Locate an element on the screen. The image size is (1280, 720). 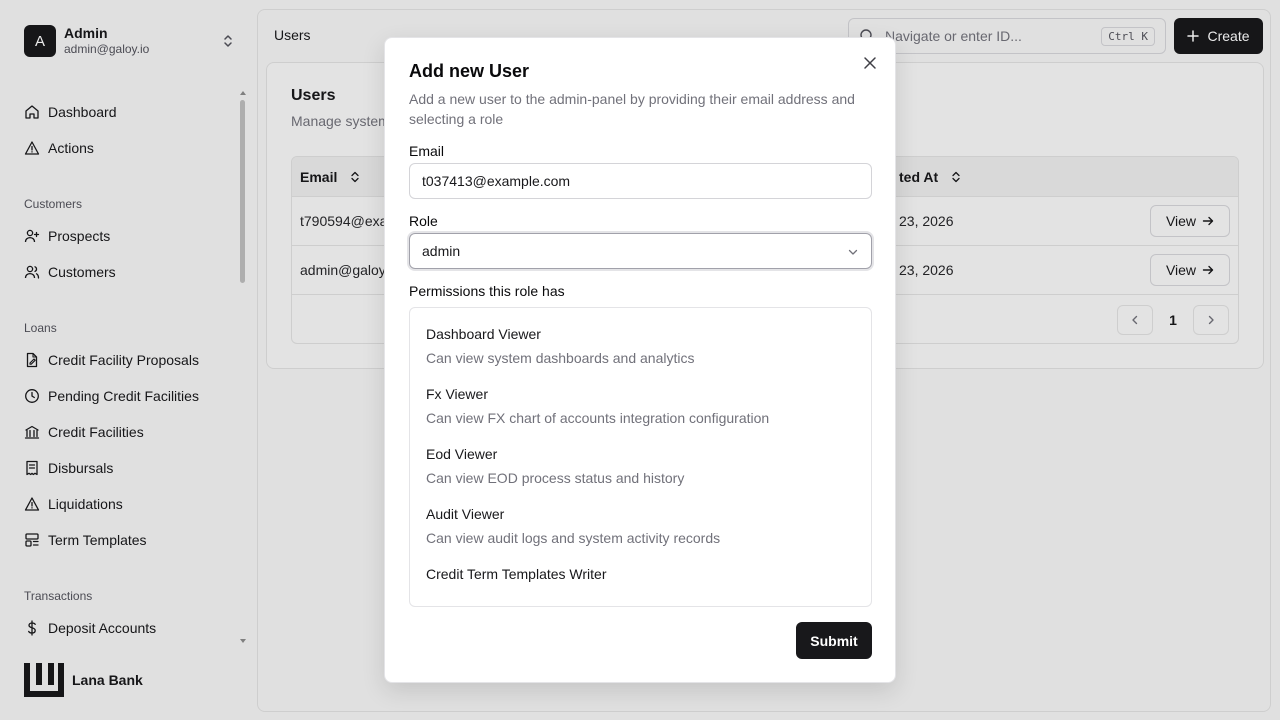
permission-item: Credit Term Templates Writer is located at coordinates (516, 574).